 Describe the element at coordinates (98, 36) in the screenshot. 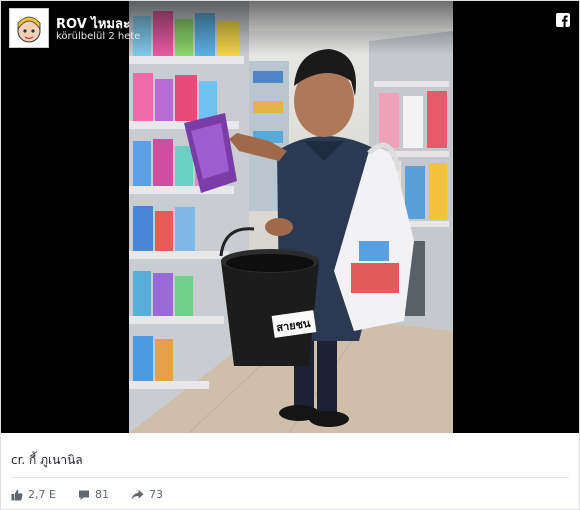

I see `post-timestamp: körülbelül 2 hete` at that location.